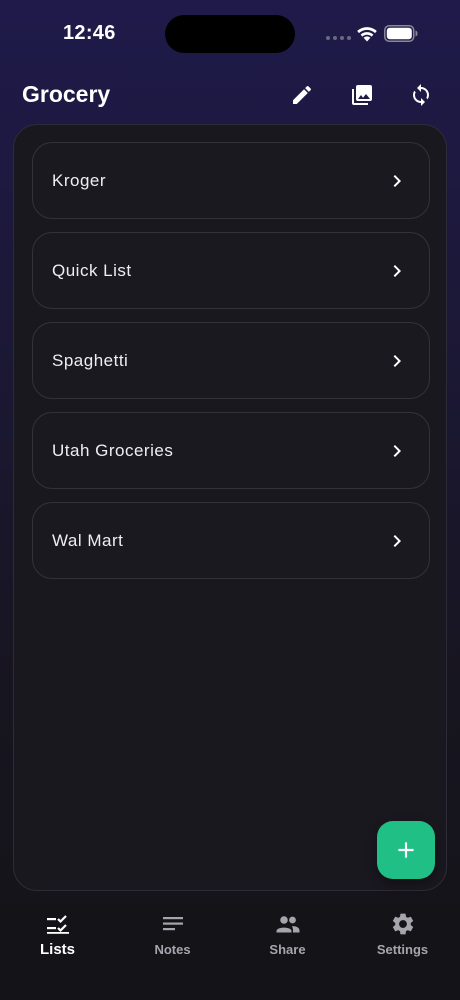 The image size is (460, 1000). Describe the element at coordinates (231, 540) in the screenshot. I see `list-item-wal-mart: Wal Mart` at that location.